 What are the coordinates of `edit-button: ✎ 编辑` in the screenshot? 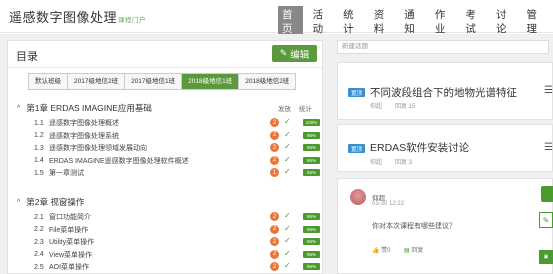 It's located at (294, 53).